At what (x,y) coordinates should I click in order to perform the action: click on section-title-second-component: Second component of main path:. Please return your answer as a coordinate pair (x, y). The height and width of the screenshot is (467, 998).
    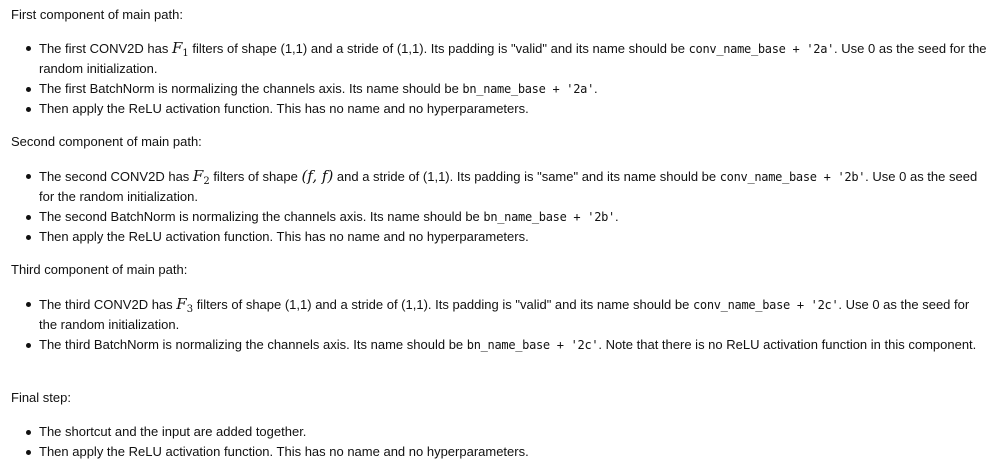
    Looking at the image, I should click on (106, 141).